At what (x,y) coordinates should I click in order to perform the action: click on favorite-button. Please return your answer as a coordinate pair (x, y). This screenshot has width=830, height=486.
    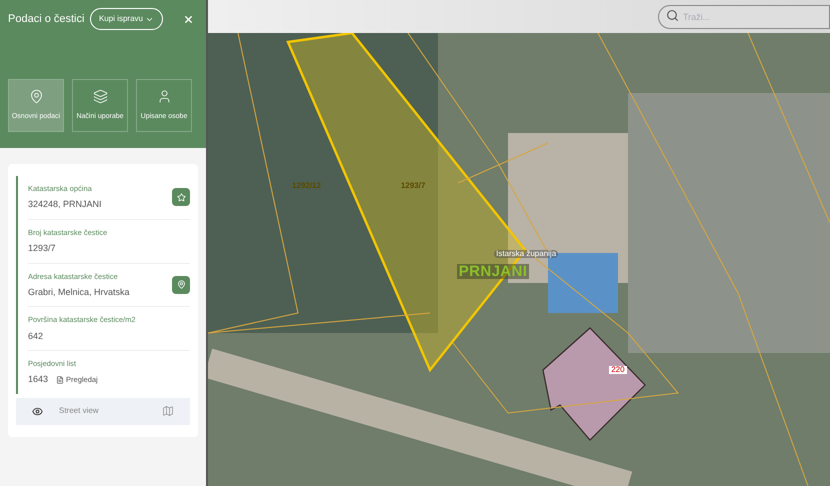
    Looking at the image, I should click on (181, 197).